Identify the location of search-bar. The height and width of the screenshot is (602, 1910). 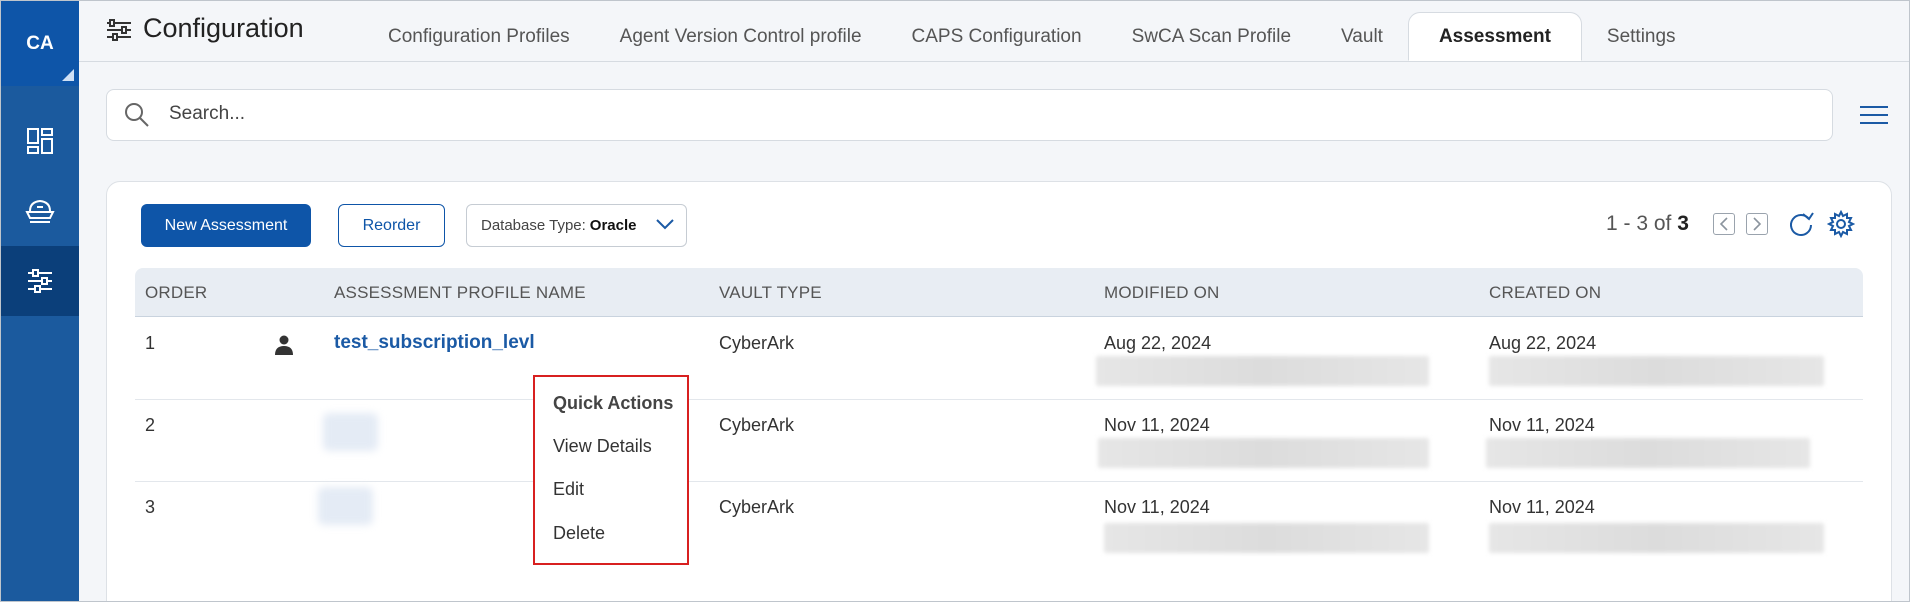
(969, 115).